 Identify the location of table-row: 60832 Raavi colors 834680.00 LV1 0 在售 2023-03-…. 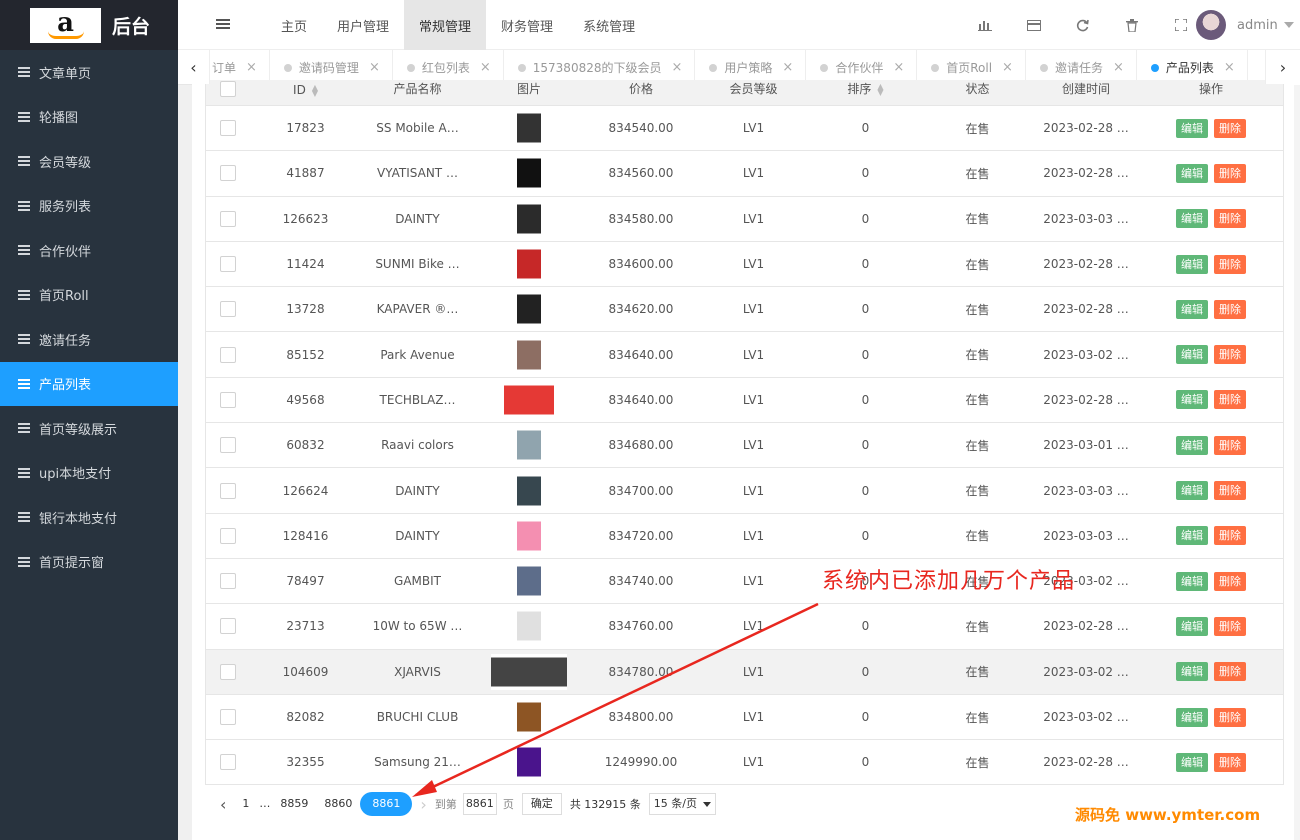
(744, 445).